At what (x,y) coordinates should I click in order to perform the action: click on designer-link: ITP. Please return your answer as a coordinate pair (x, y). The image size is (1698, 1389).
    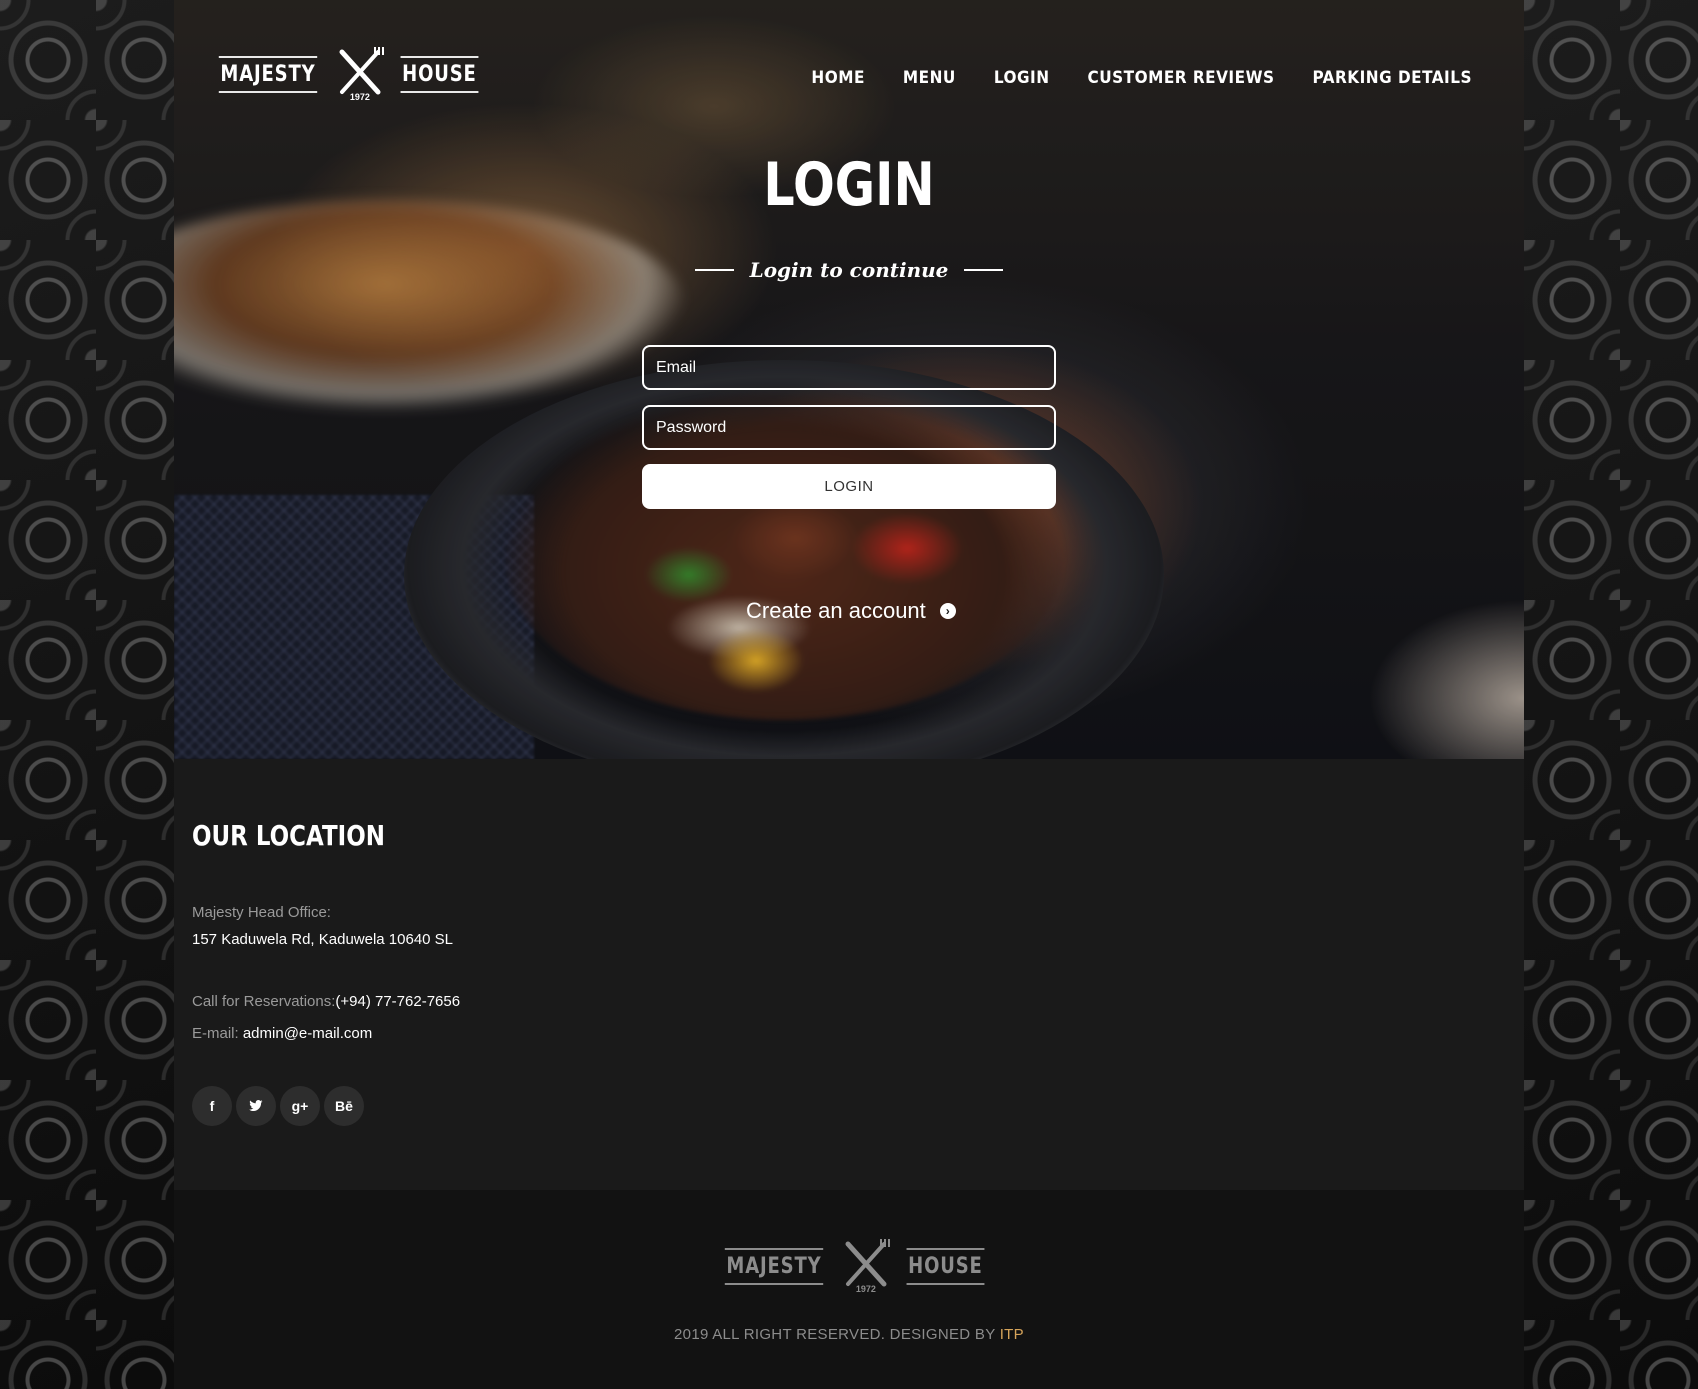
    Looking at the image, I should click on (1012, 1334).